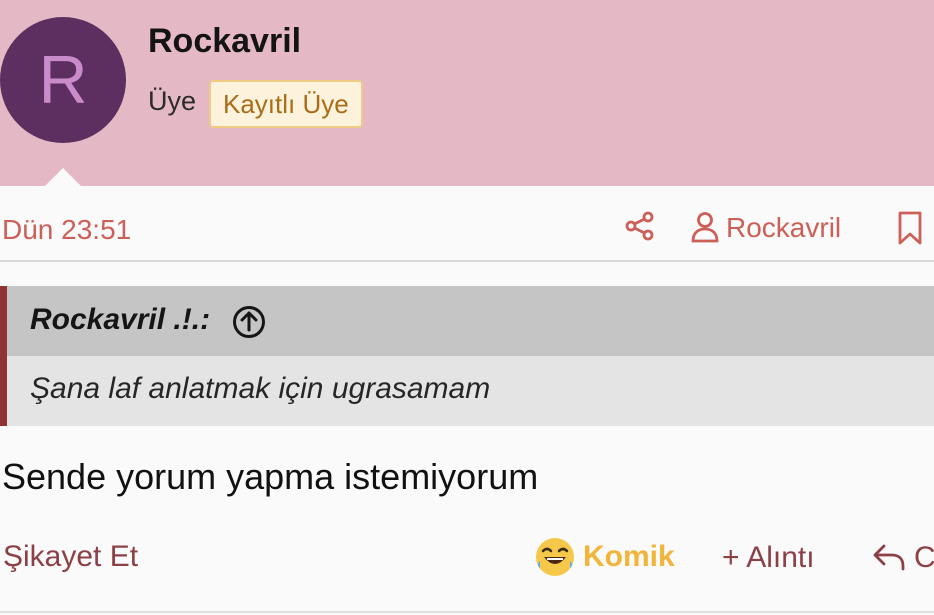 Image resolution: width=934 pixels, height=615 pixels. I want to click on share-icon, so click(640, 226).